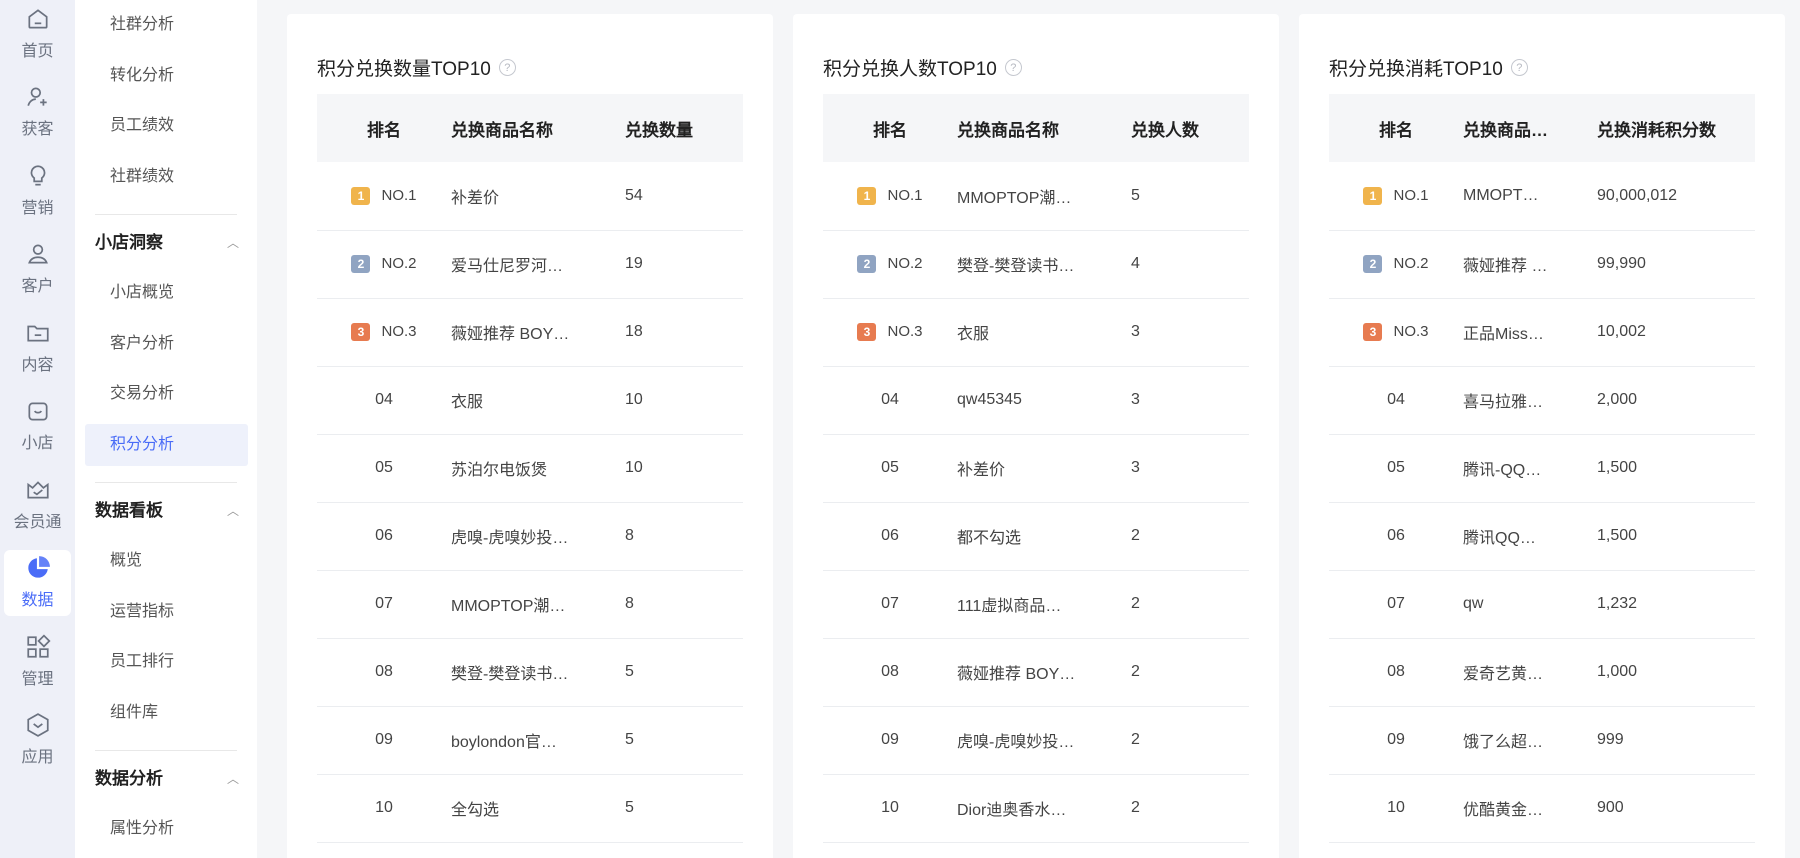  What do you see at coordinates (1617, 603) in the screenshot?
I see `value-cell: 1,232` at bounding box center [1617, 603].